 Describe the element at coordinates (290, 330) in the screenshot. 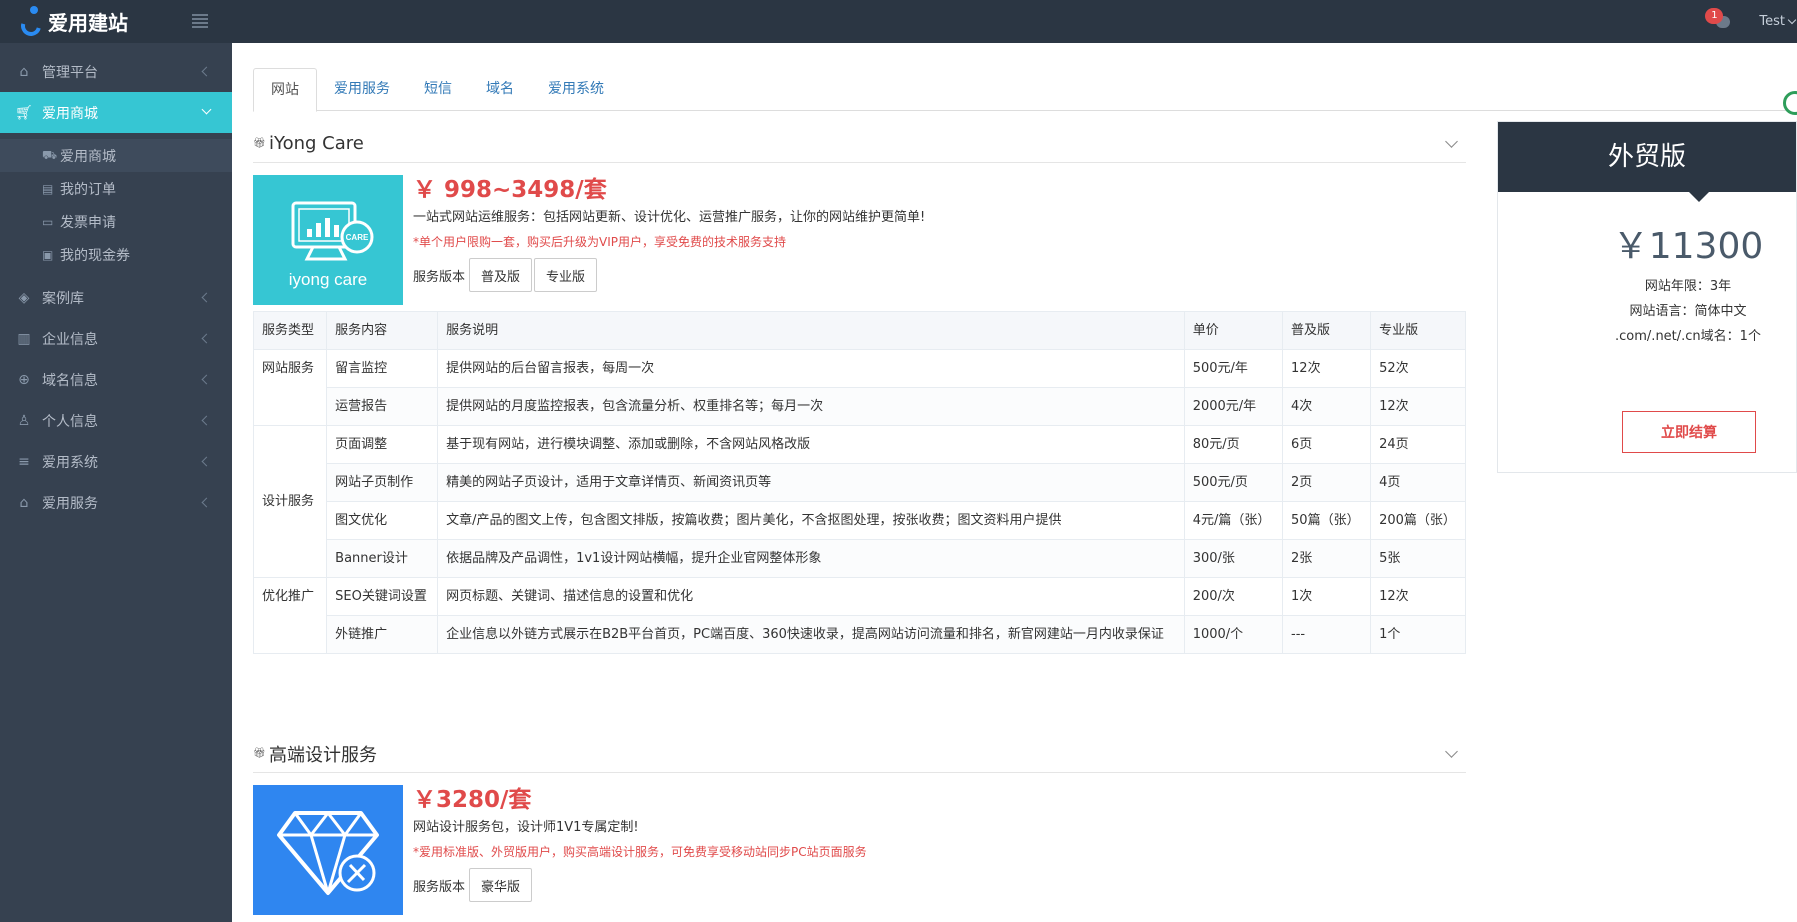

I see `column-header: 服务类型` at that location.